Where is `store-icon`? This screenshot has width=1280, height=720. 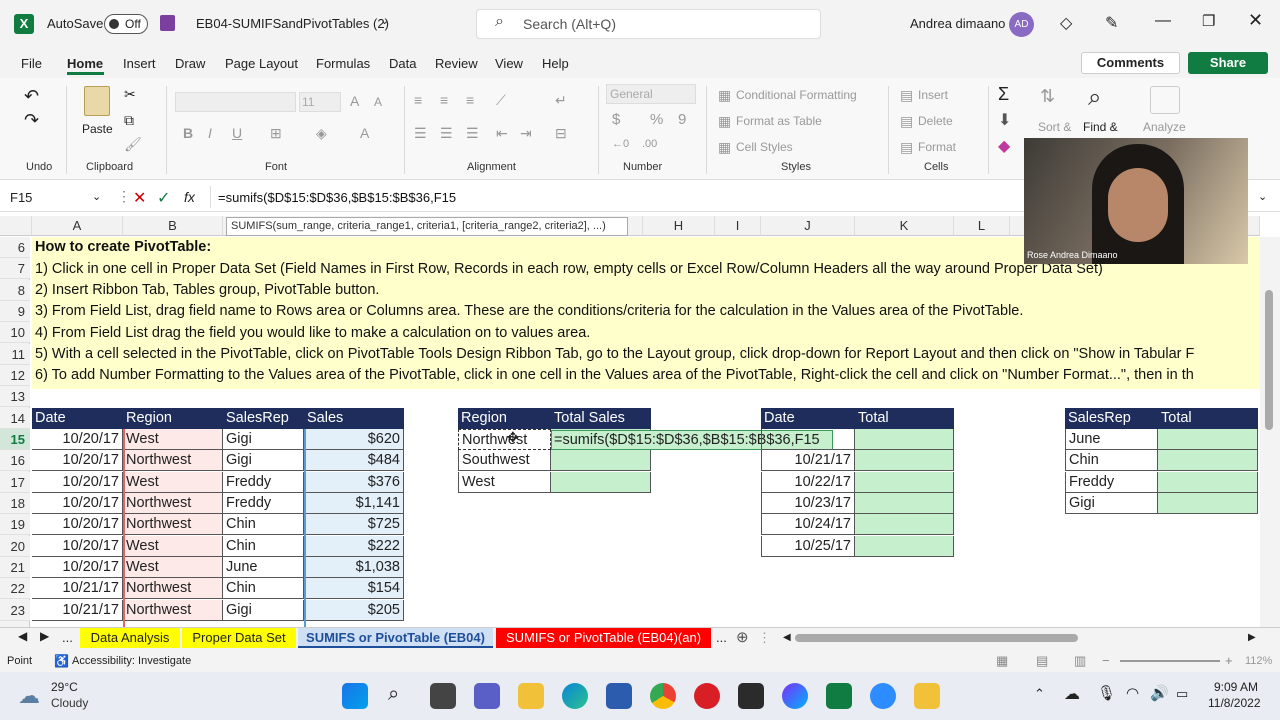
store-icon is located at coordinates (619, 696).